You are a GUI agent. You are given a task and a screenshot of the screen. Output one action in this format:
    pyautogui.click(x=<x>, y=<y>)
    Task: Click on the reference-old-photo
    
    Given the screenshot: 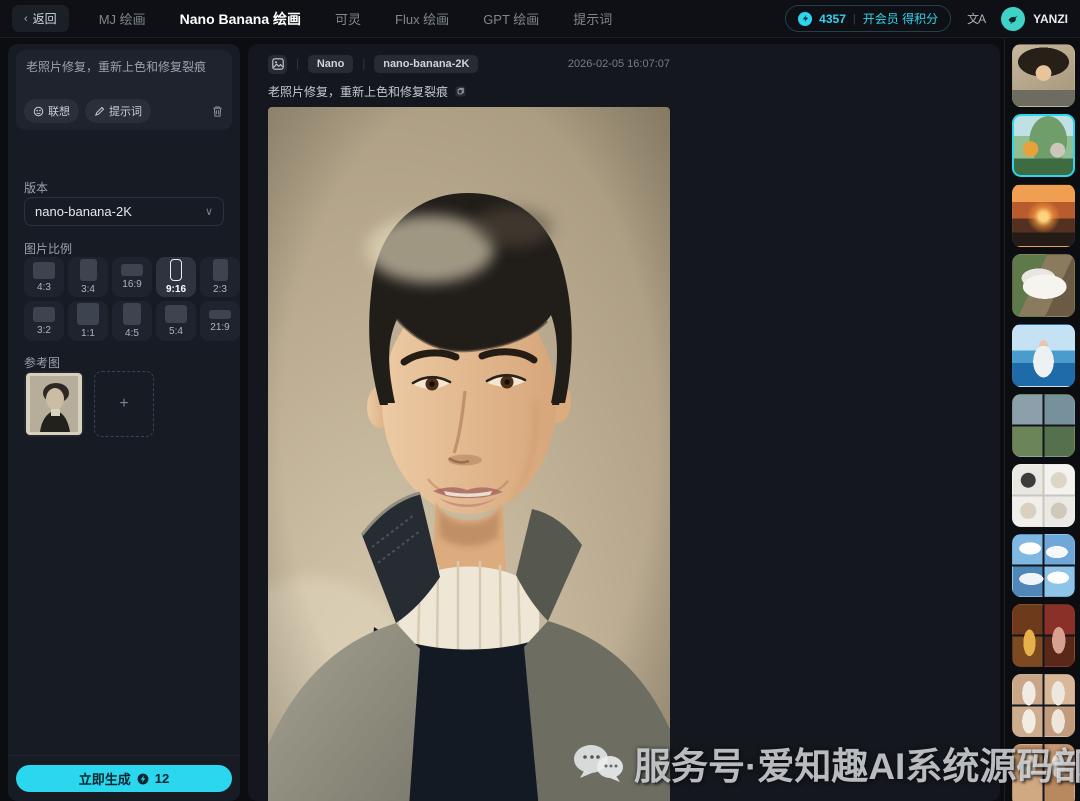 What is the action you would take?
    pyautogui.click(x=54, y=404)
    